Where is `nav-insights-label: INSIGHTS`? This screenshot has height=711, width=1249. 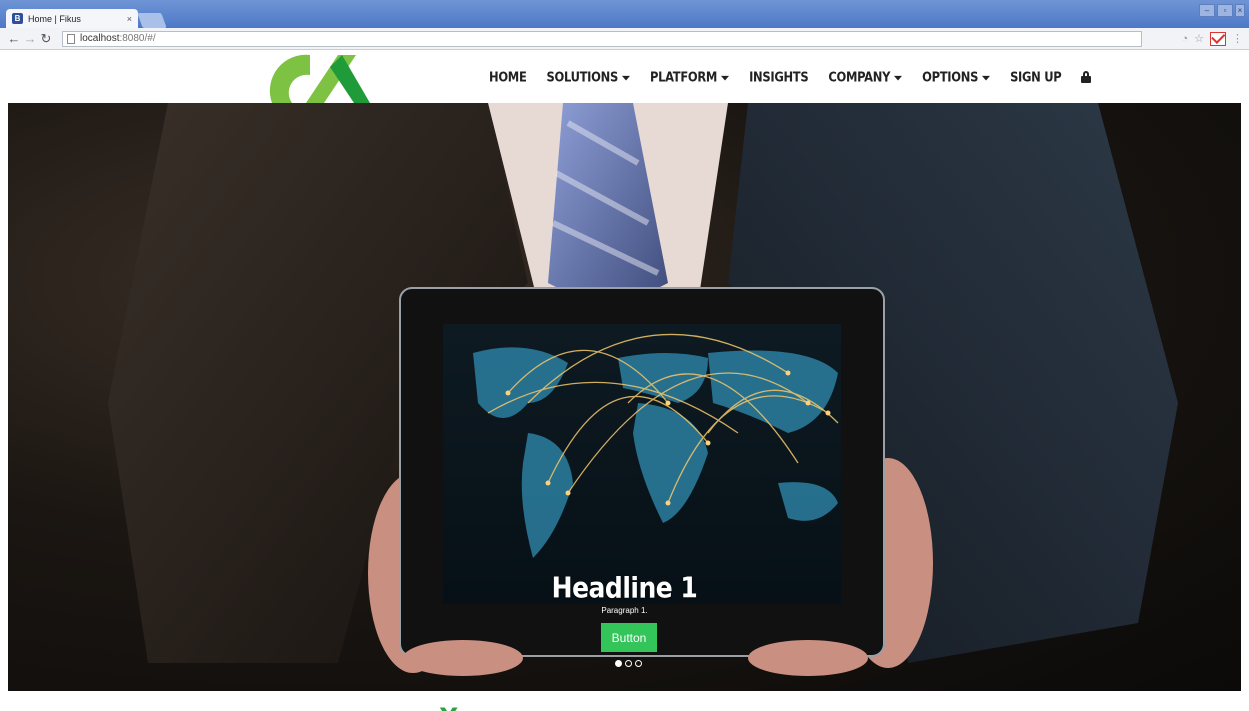
nav-insights-label: INSIGHTS is located at coordinates (779, 77).